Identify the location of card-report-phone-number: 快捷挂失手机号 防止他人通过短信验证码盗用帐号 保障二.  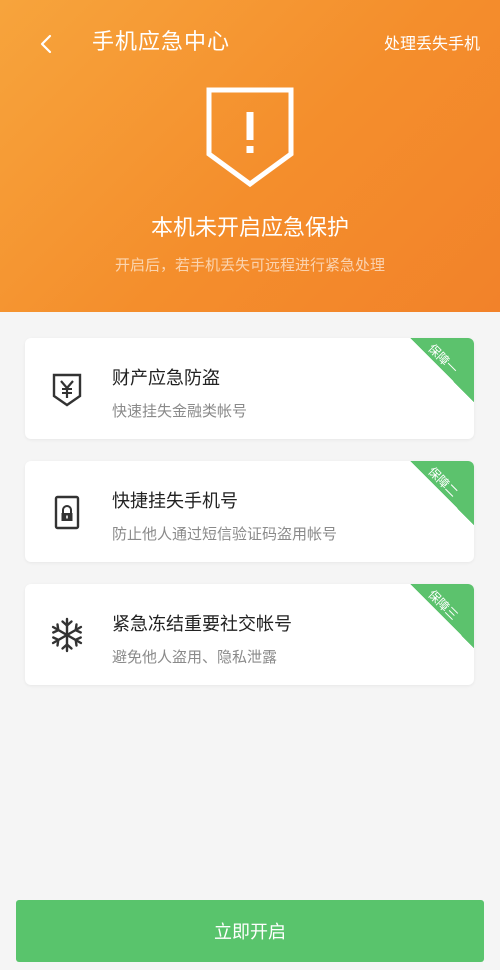
(249, 511).